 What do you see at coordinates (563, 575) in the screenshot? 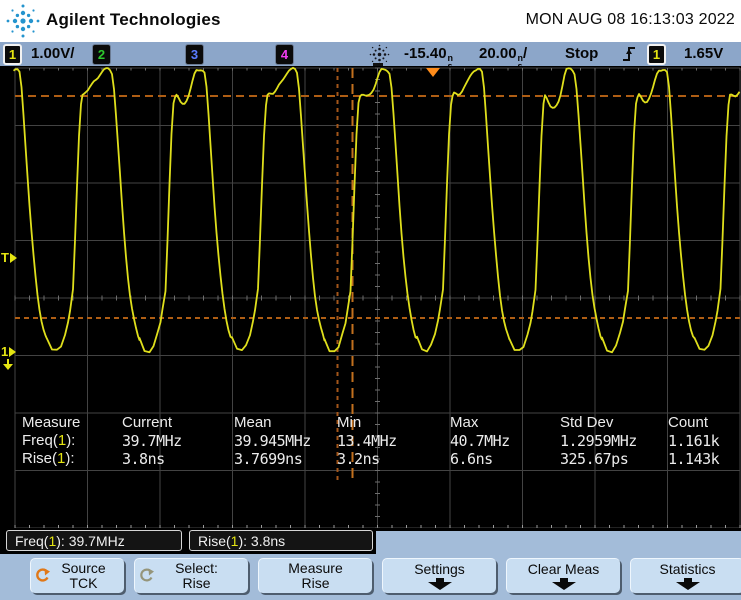
I see `softkey-clear-meas: Clear Meas` at bounding box center [563, 575].